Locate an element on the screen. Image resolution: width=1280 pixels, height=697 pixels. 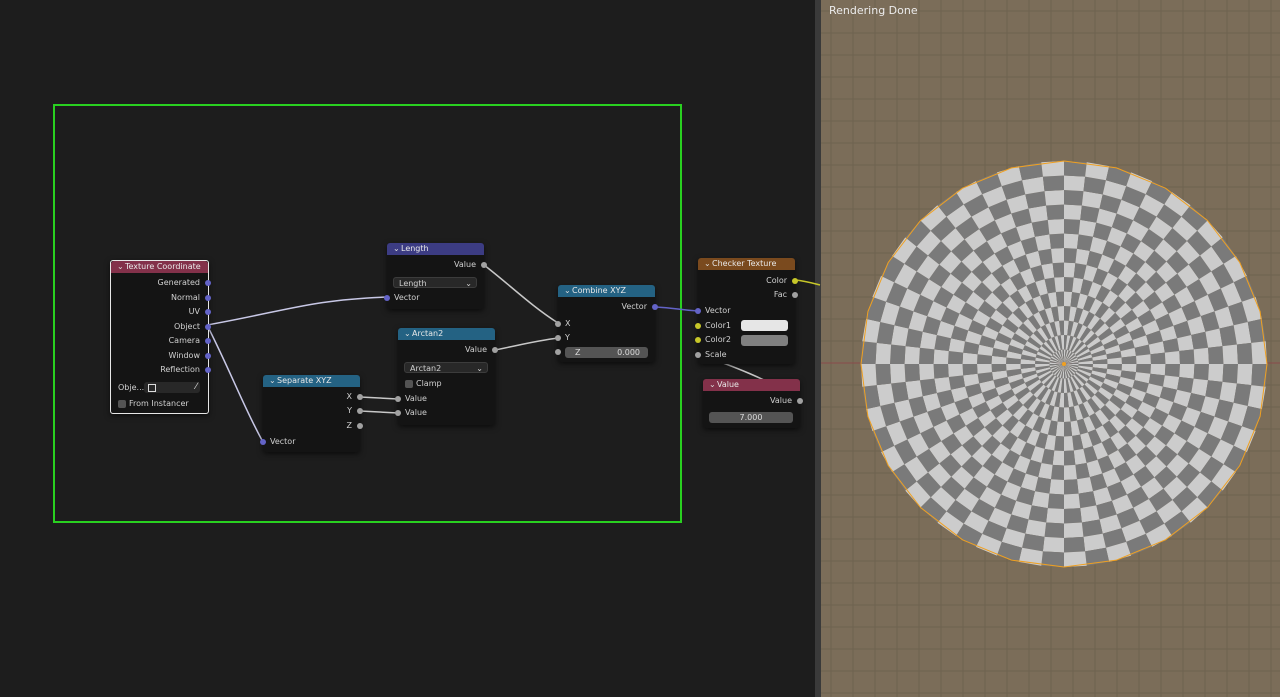
clamp-checkbox is located at coordinates (409, 384).